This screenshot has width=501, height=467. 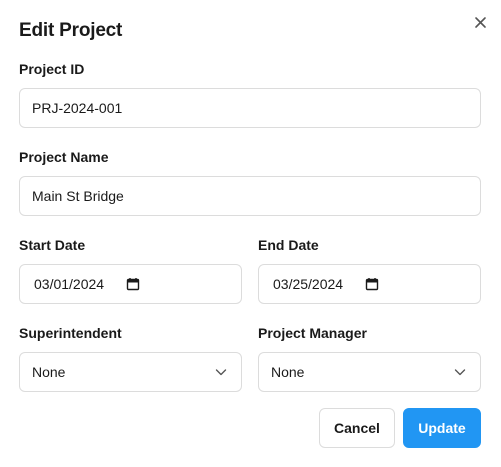 I want to click on project-manager-label: Project Manager, so click(x=312, y=333).